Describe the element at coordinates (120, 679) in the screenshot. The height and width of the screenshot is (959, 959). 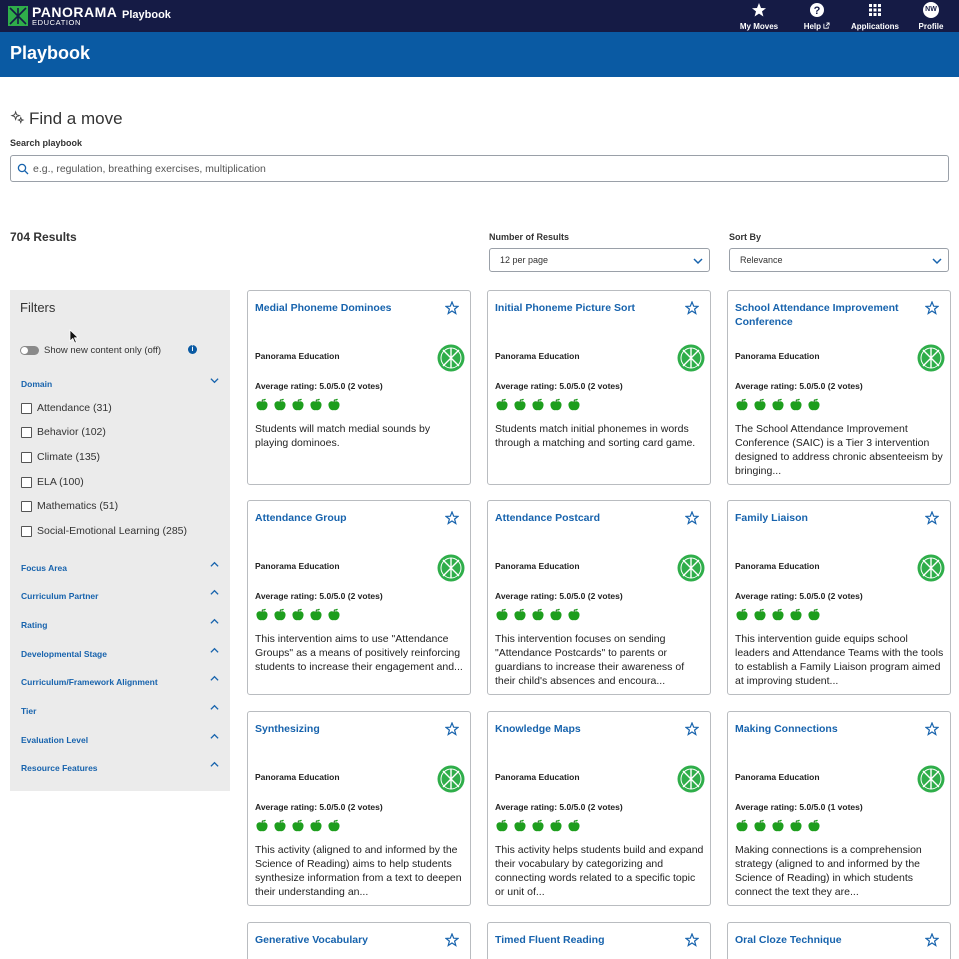
I see `filter-section-curriculum-framework: Curriculum/Framework Alignment` at that location.